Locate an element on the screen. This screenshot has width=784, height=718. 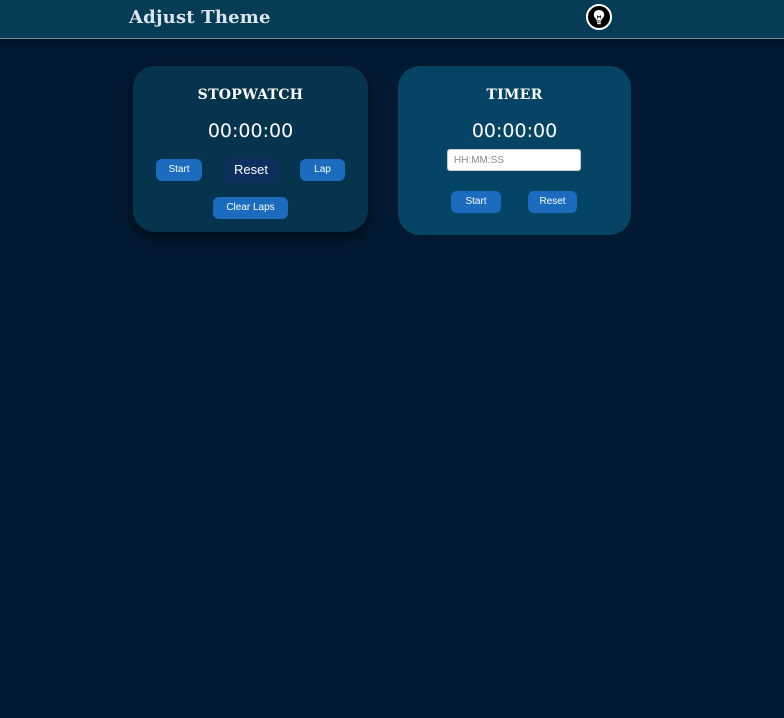
lightbulb-icon is located at coordinates (599, 17).